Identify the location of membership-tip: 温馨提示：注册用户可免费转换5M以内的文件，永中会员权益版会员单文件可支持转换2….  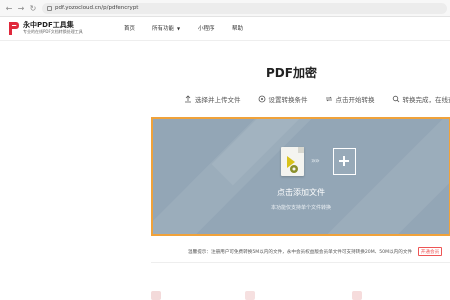
(300, 252).